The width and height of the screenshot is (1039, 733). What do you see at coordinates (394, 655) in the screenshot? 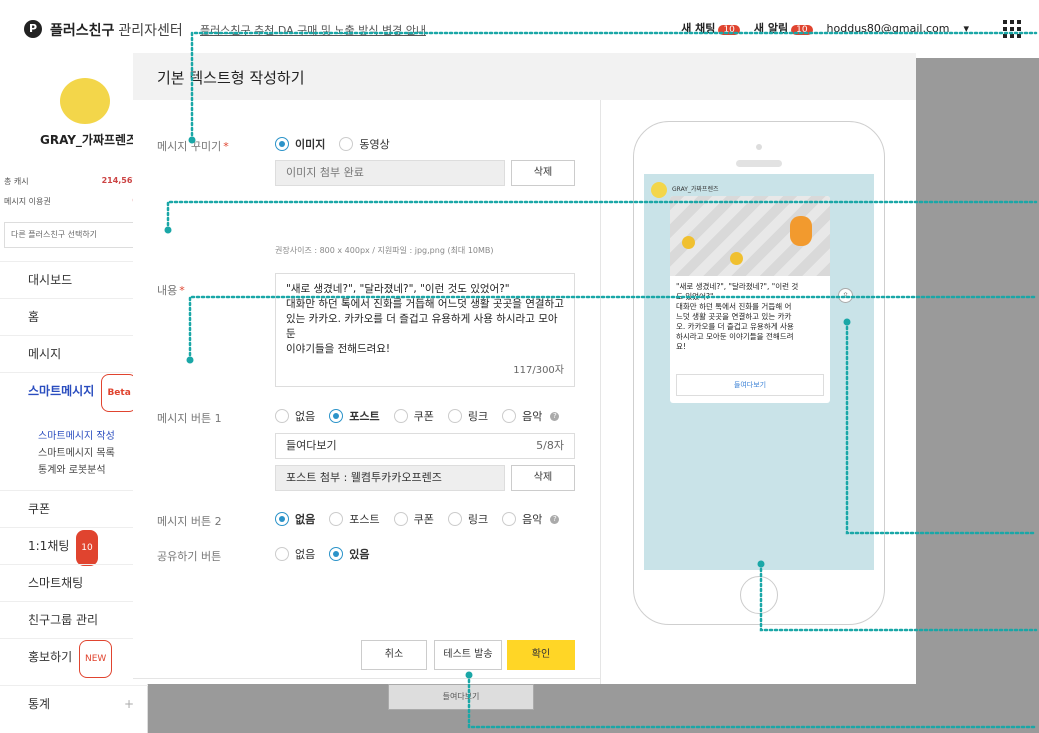
I see `cancel-button: 취소` at bounding box center [394, 655].